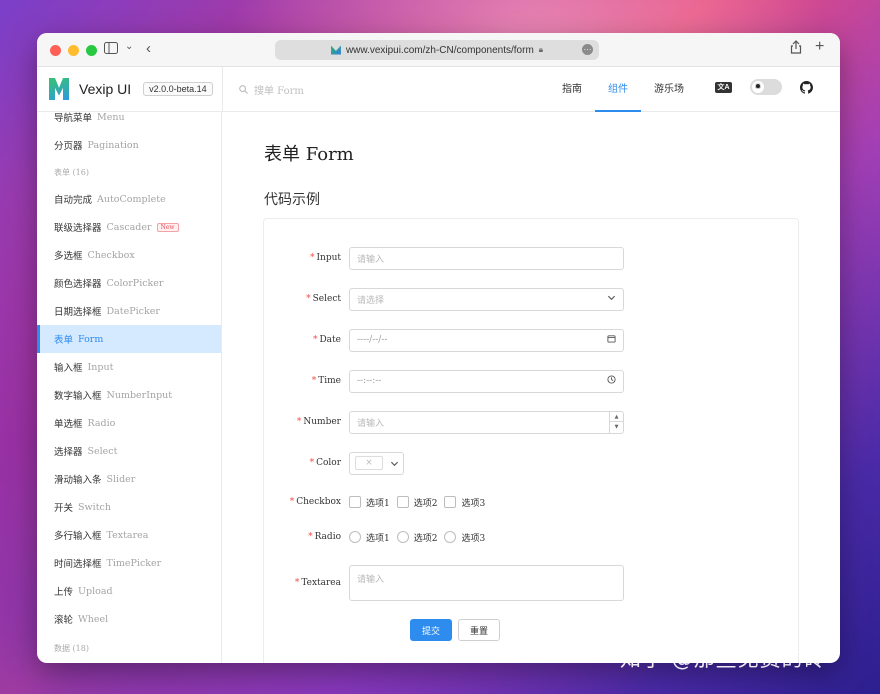 The width and height of the screenshot is (880, 694). I want to click on checkbox-group: 选项1 选项2 选项3, so click(417, 502).